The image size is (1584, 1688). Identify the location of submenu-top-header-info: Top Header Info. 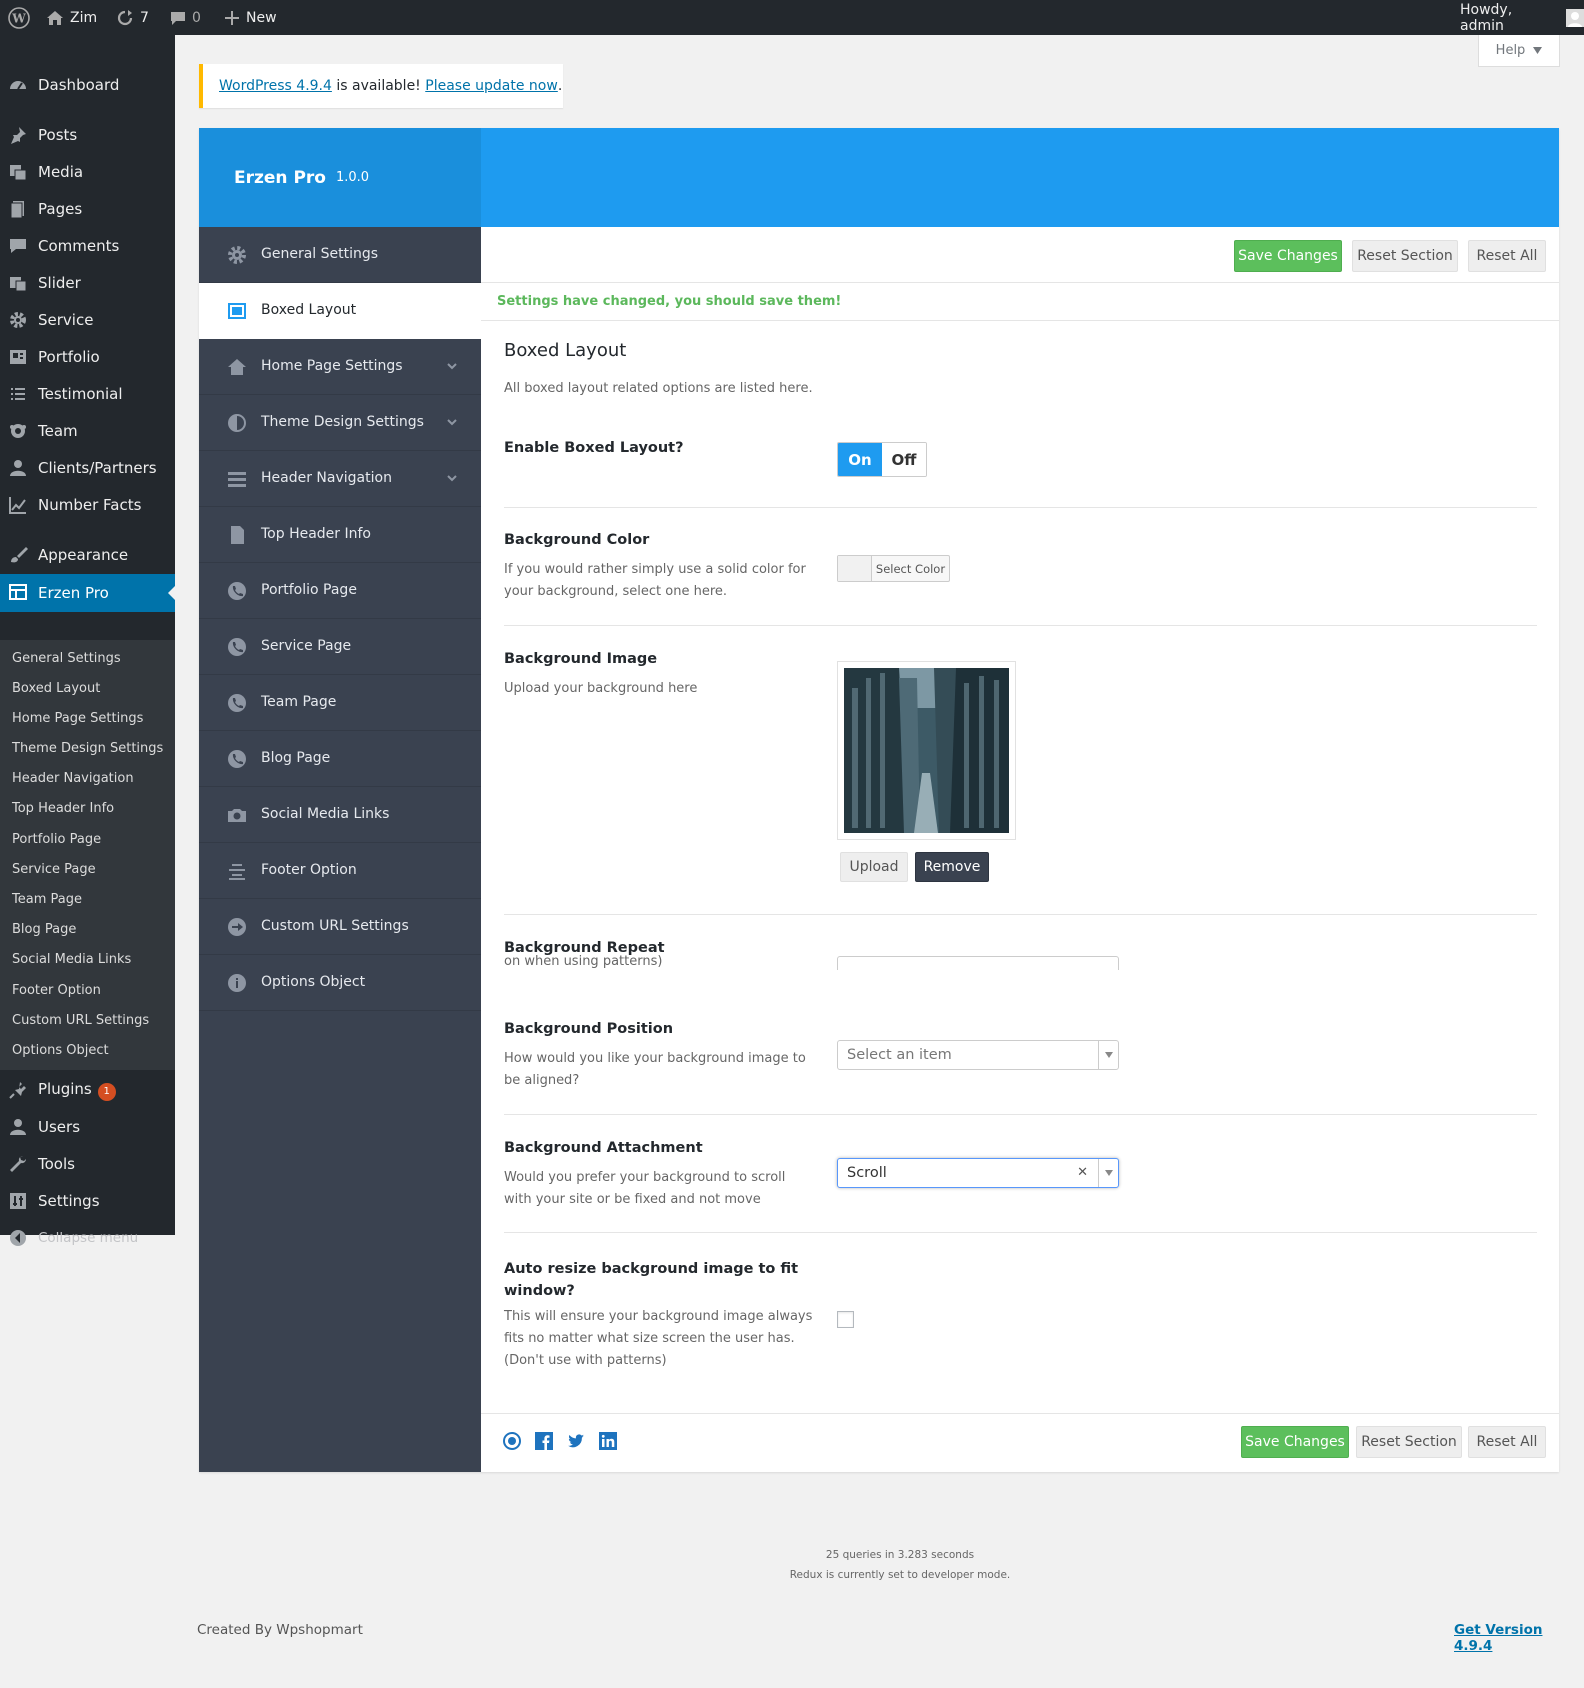
(63, 808).